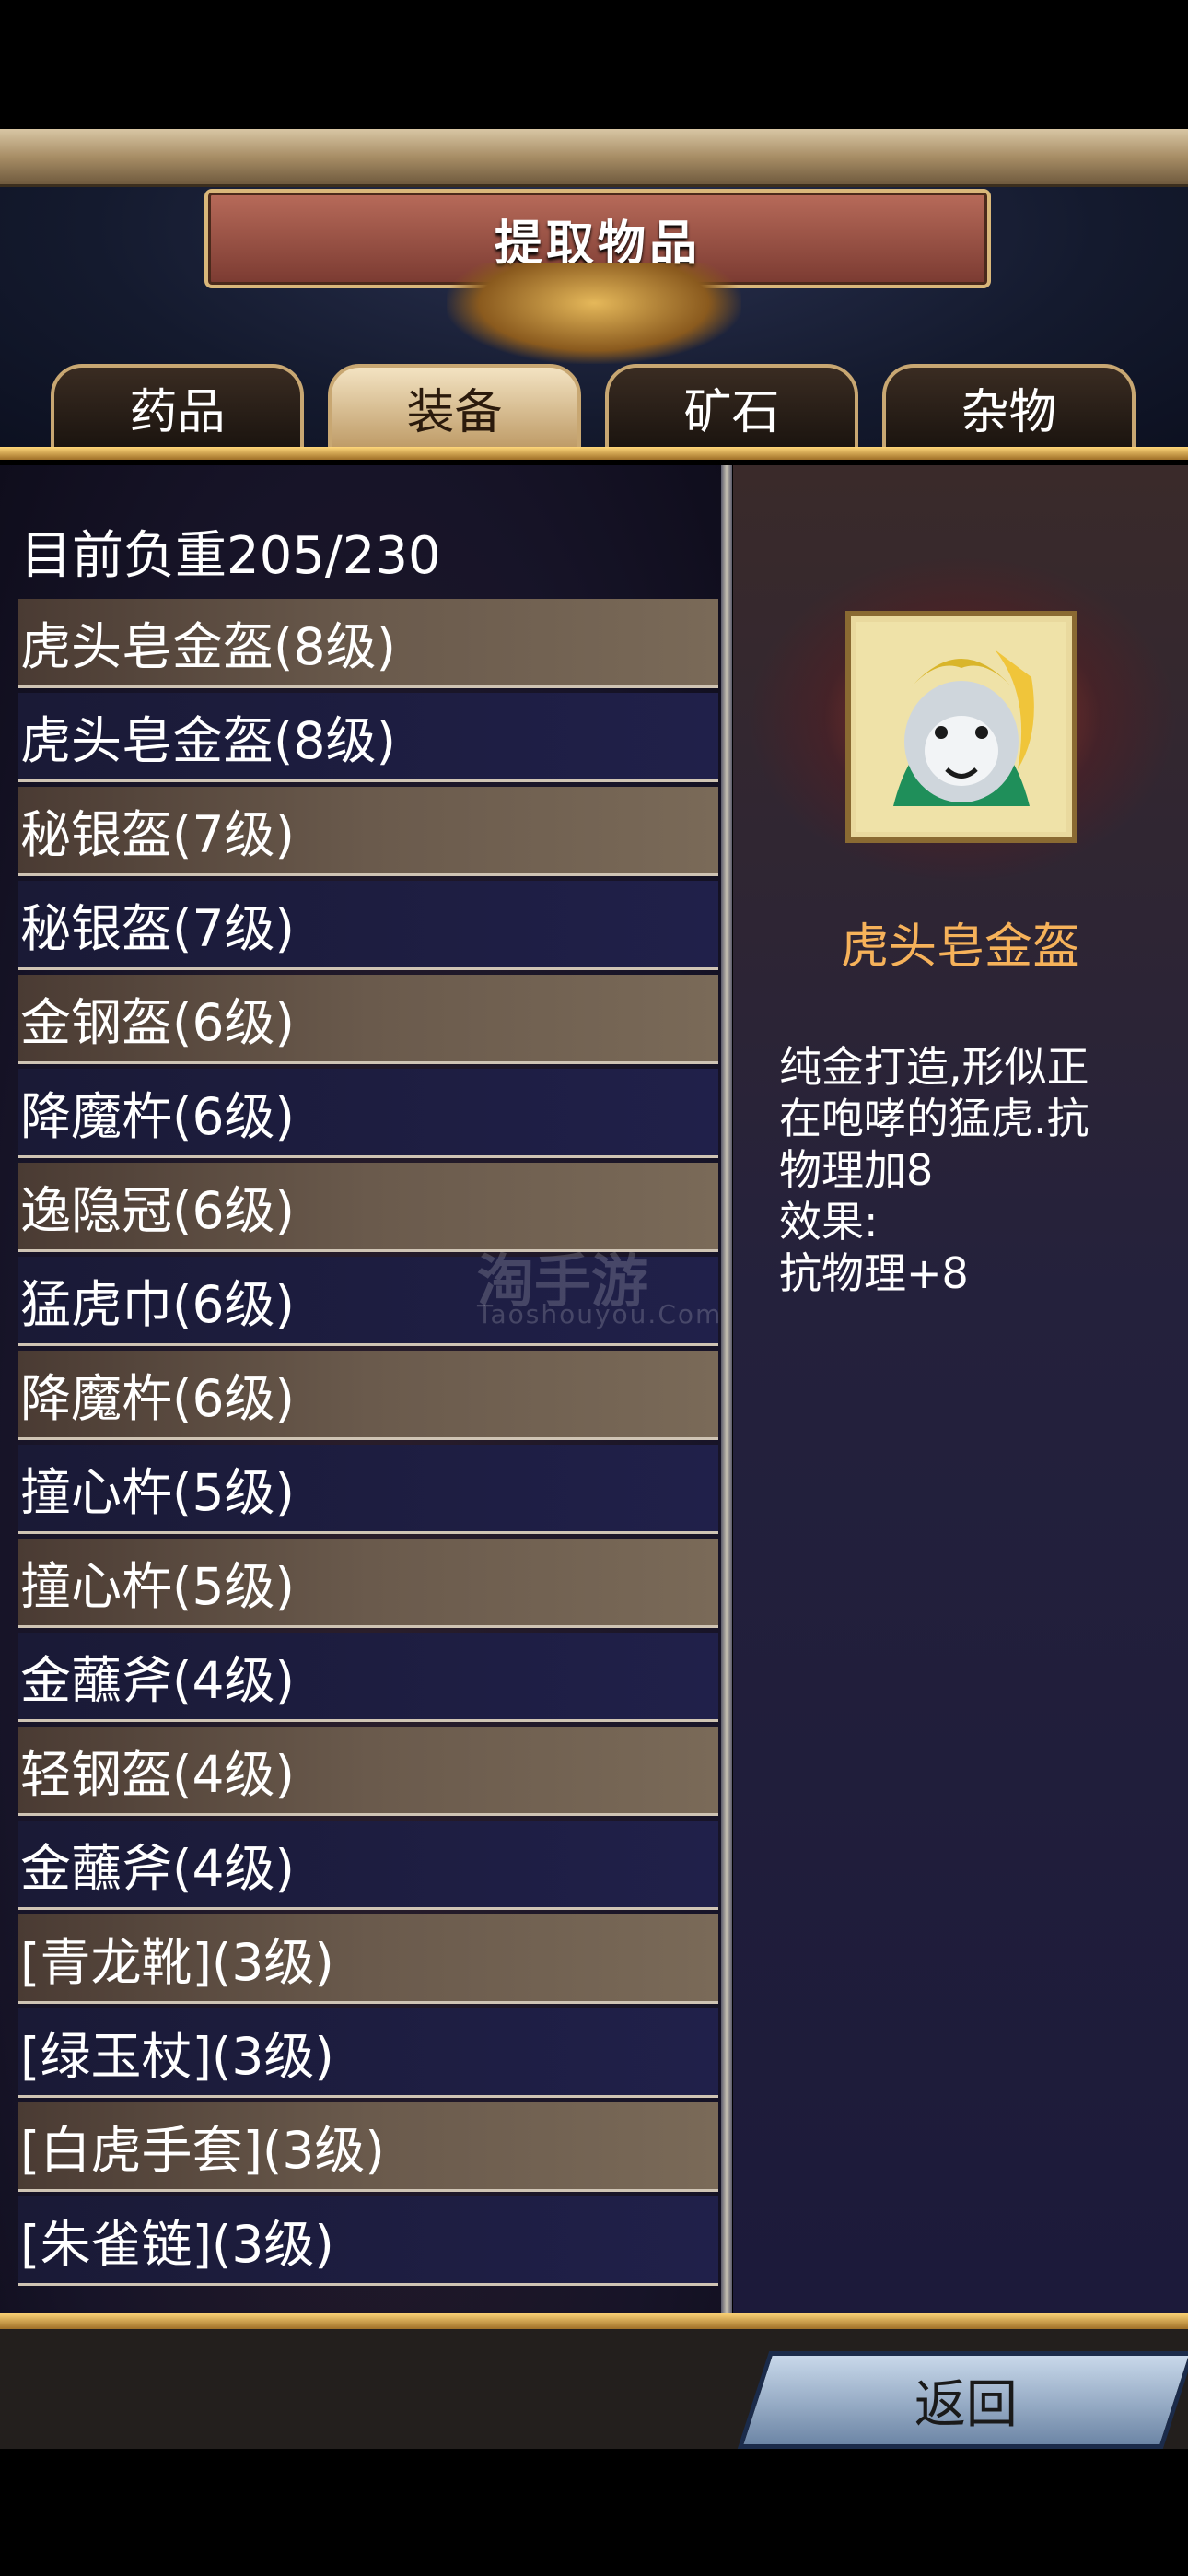 This screenshot has width=1188, height=2576. I want to click on tab-misc: 杂物, so click(1009, 405).